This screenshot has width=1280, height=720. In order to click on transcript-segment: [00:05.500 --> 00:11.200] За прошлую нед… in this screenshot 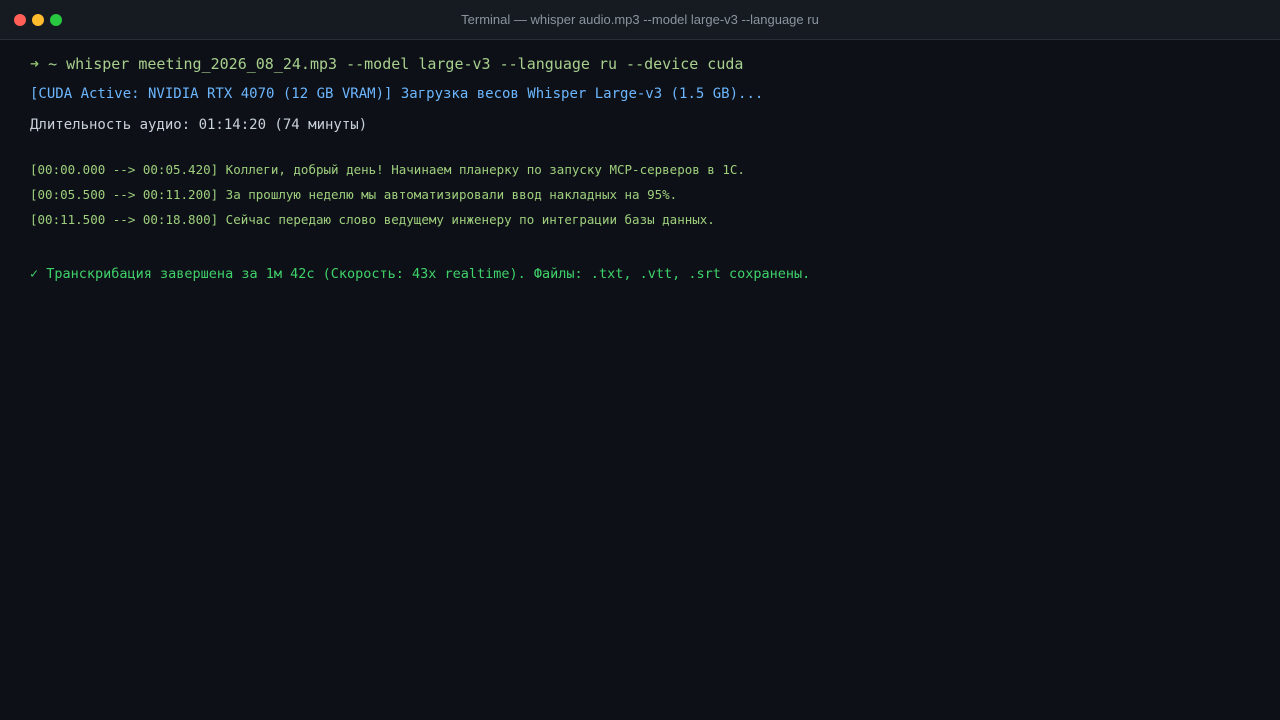, I will do `click(354, 194)`.